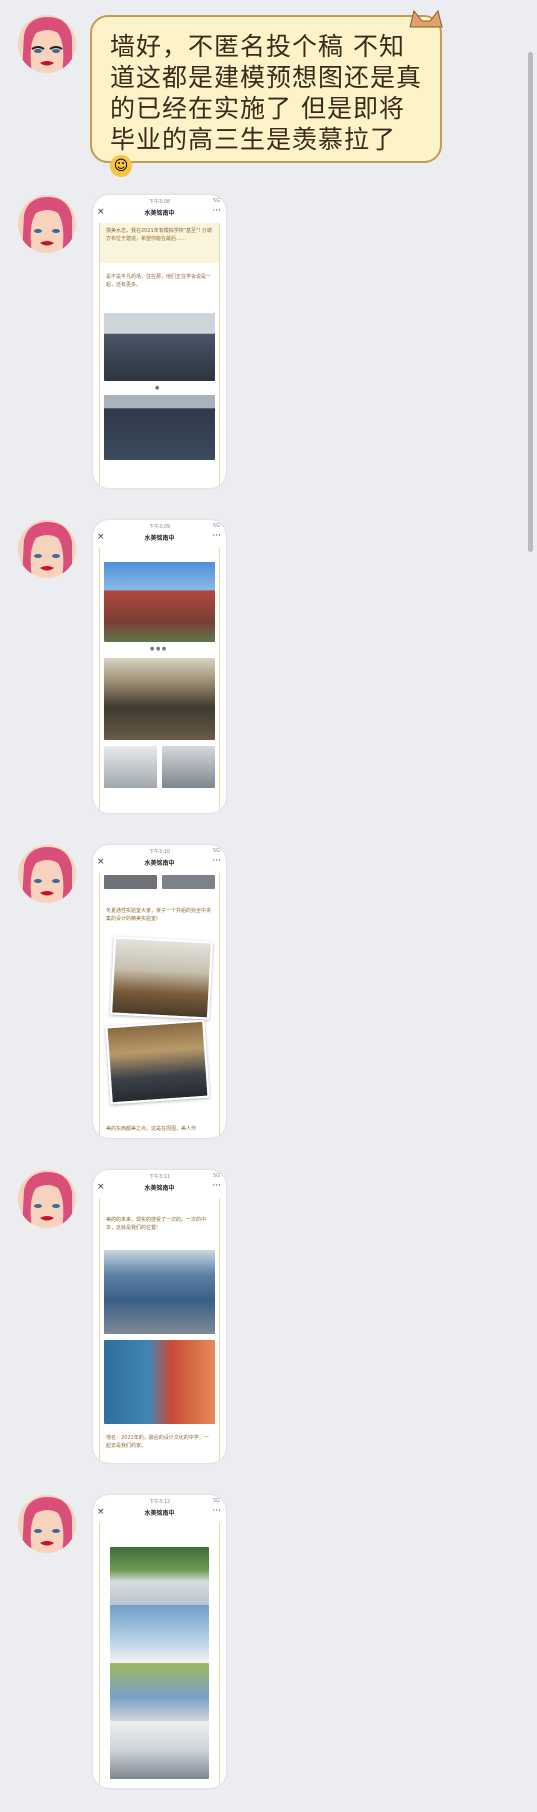  What do you see at coordinates (159, 1292) in the screenshot?
I see `photo-art-room` at bounding box center [159, 1292].